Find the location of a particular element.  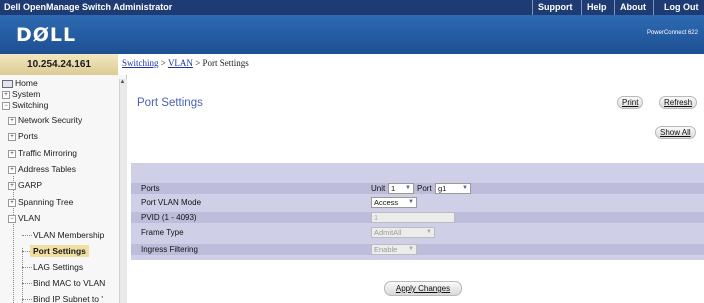

sidebar-item-vlan-membership: VLAN Membership is located at coordinates (68, 235).